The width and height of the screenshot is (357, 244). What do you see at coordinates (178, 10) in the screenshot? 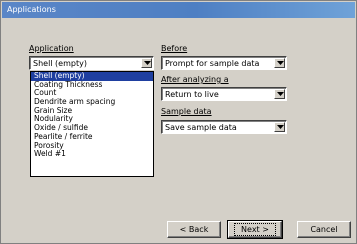
I see `title-bar: Applications` at bounding box center [178, 10].